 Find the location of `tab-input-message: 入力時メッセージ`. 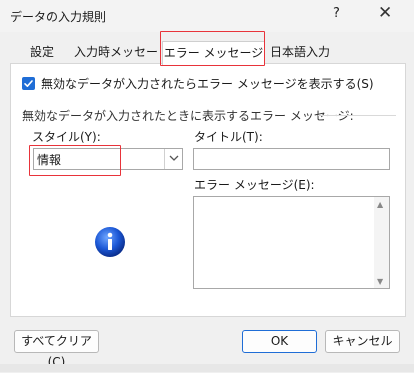

tab-input-message: 入力時メッセージ is located at coordinates (116, 61).